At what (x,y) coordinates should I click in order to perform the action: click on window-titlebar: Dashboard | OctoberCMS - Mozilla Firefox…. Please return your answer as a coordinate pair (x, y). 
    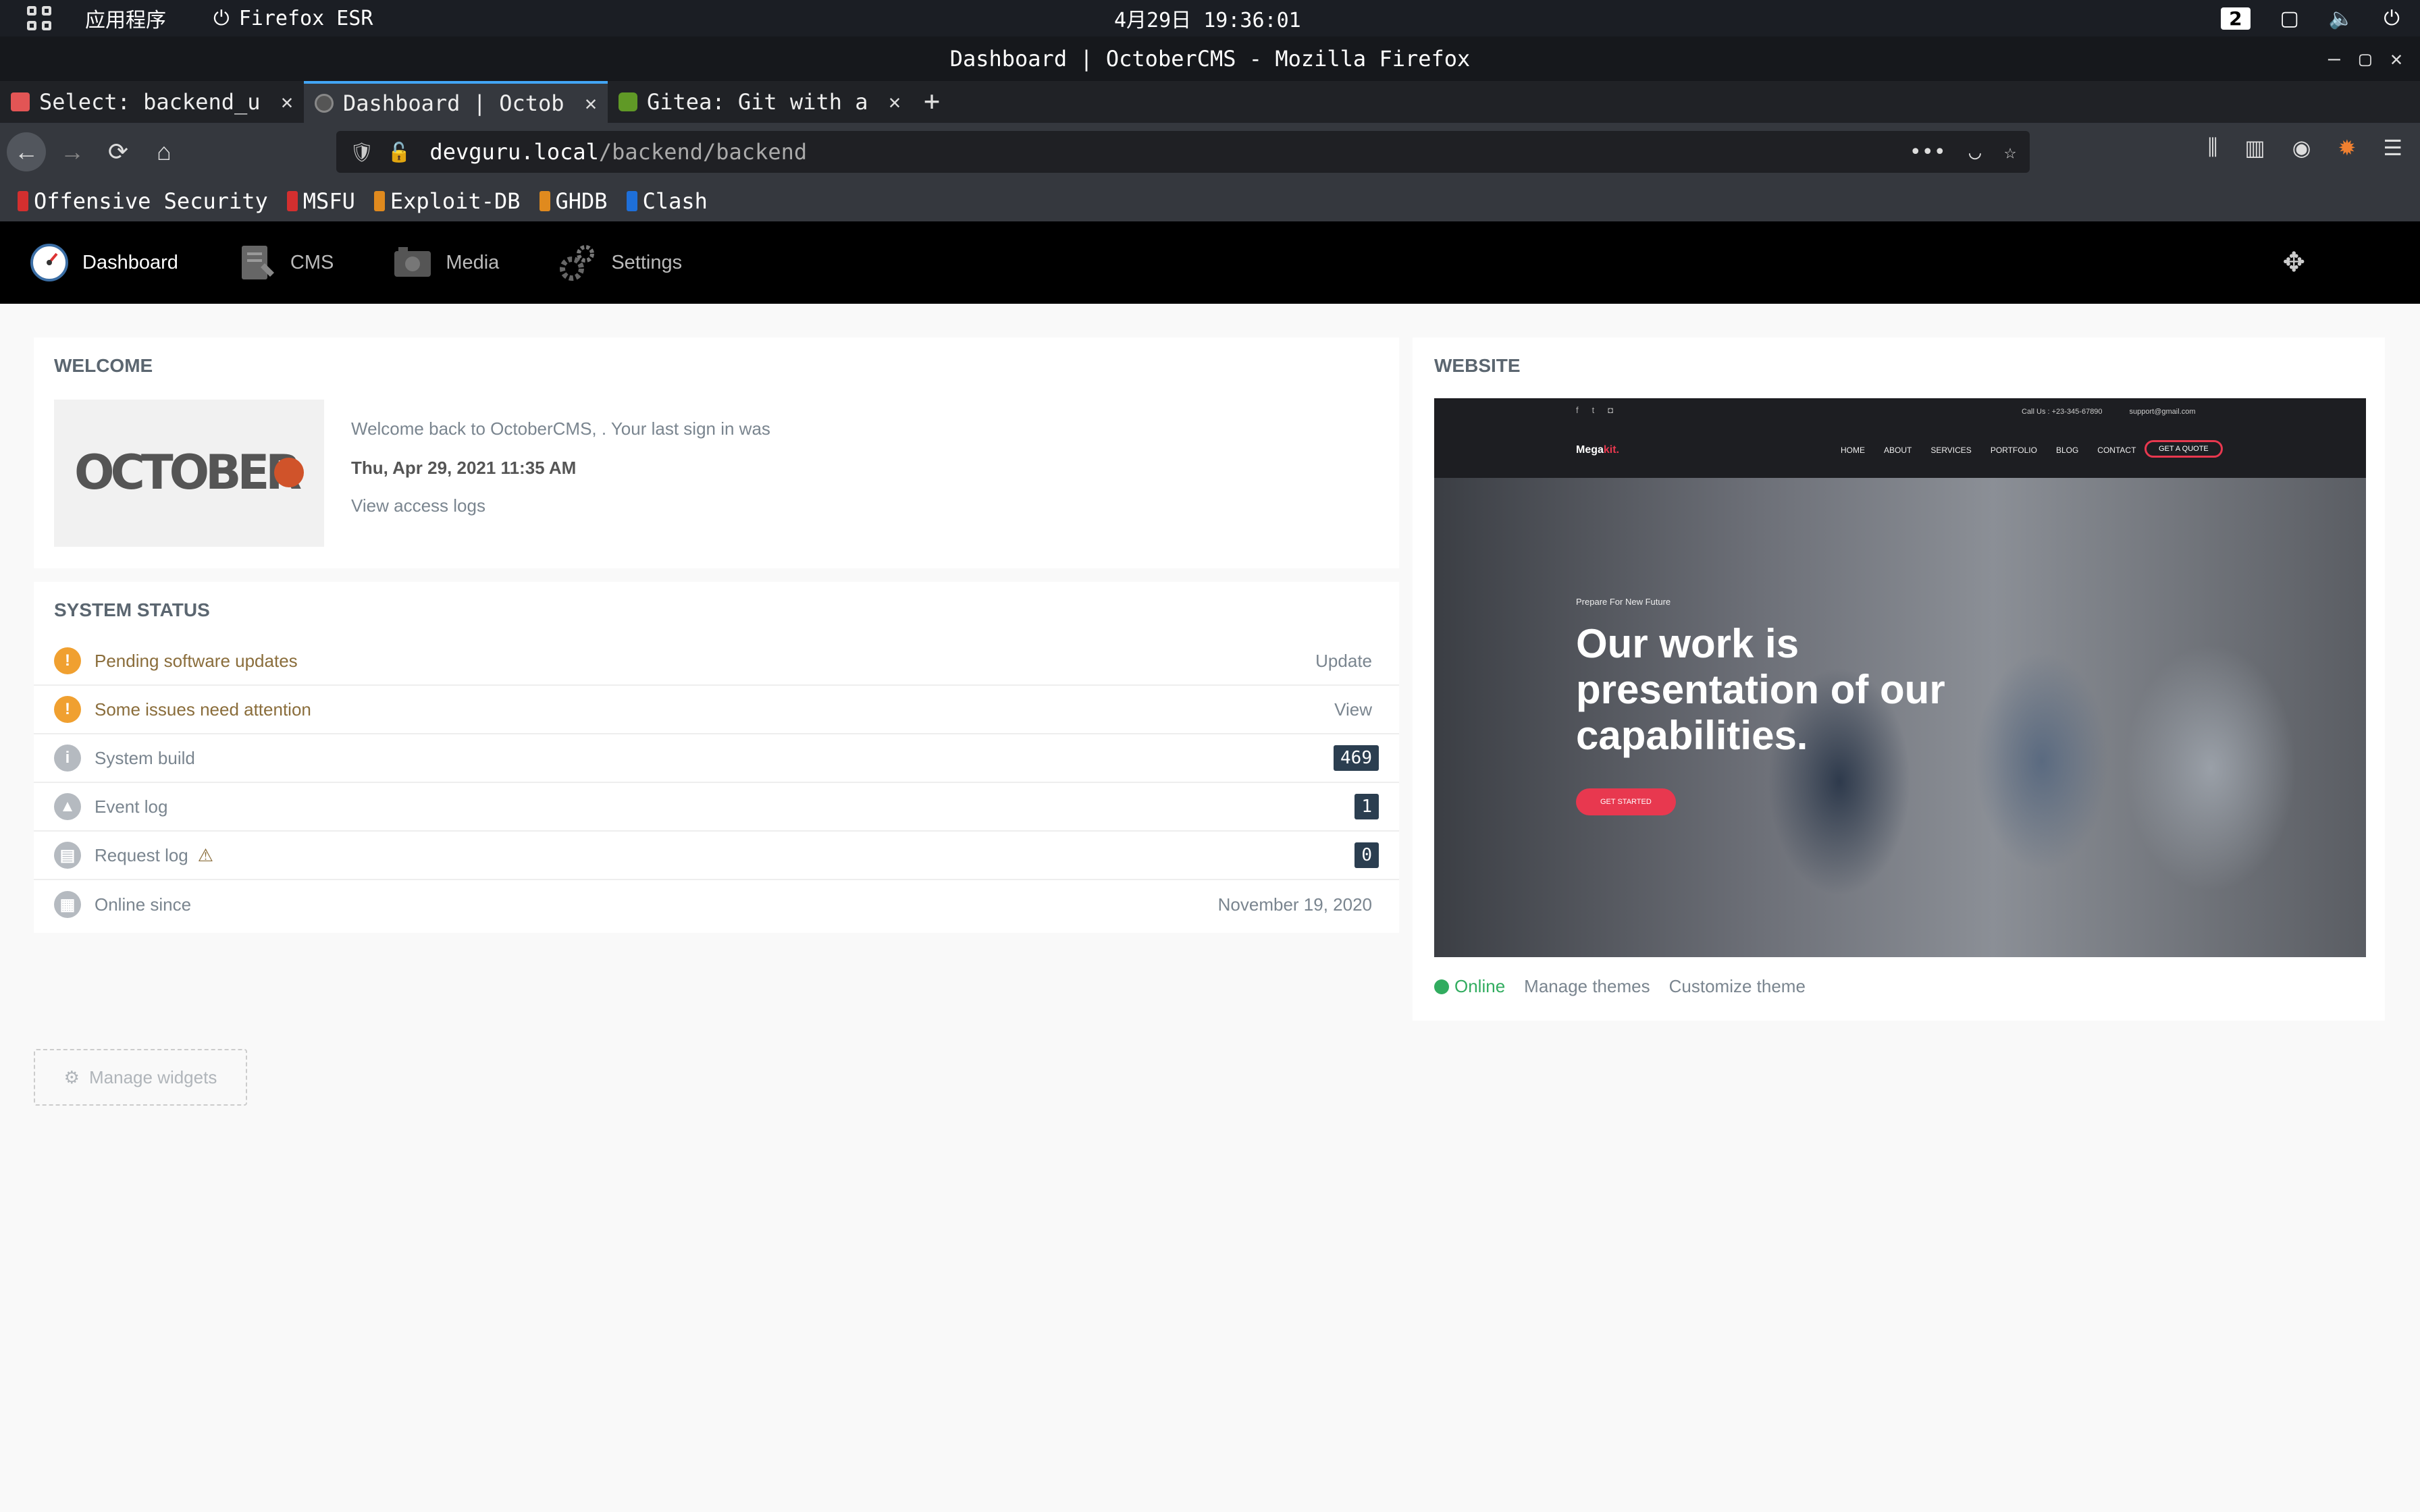
    Looking at the image, I should click on (1210, 58).